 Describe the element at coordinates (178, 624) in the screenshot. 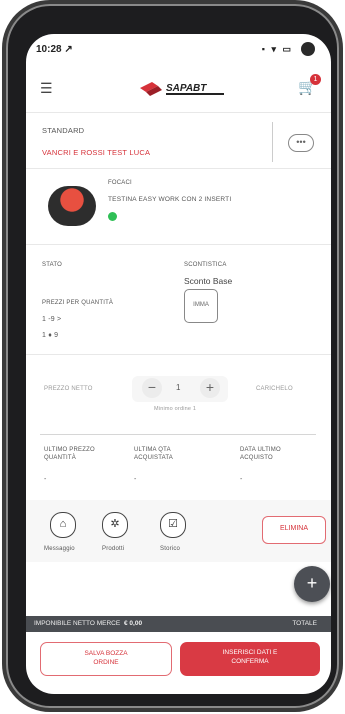

I see `totals-bar: IMPONIBILE NETTO MERCE € 0,00 TOTALE` at that location.